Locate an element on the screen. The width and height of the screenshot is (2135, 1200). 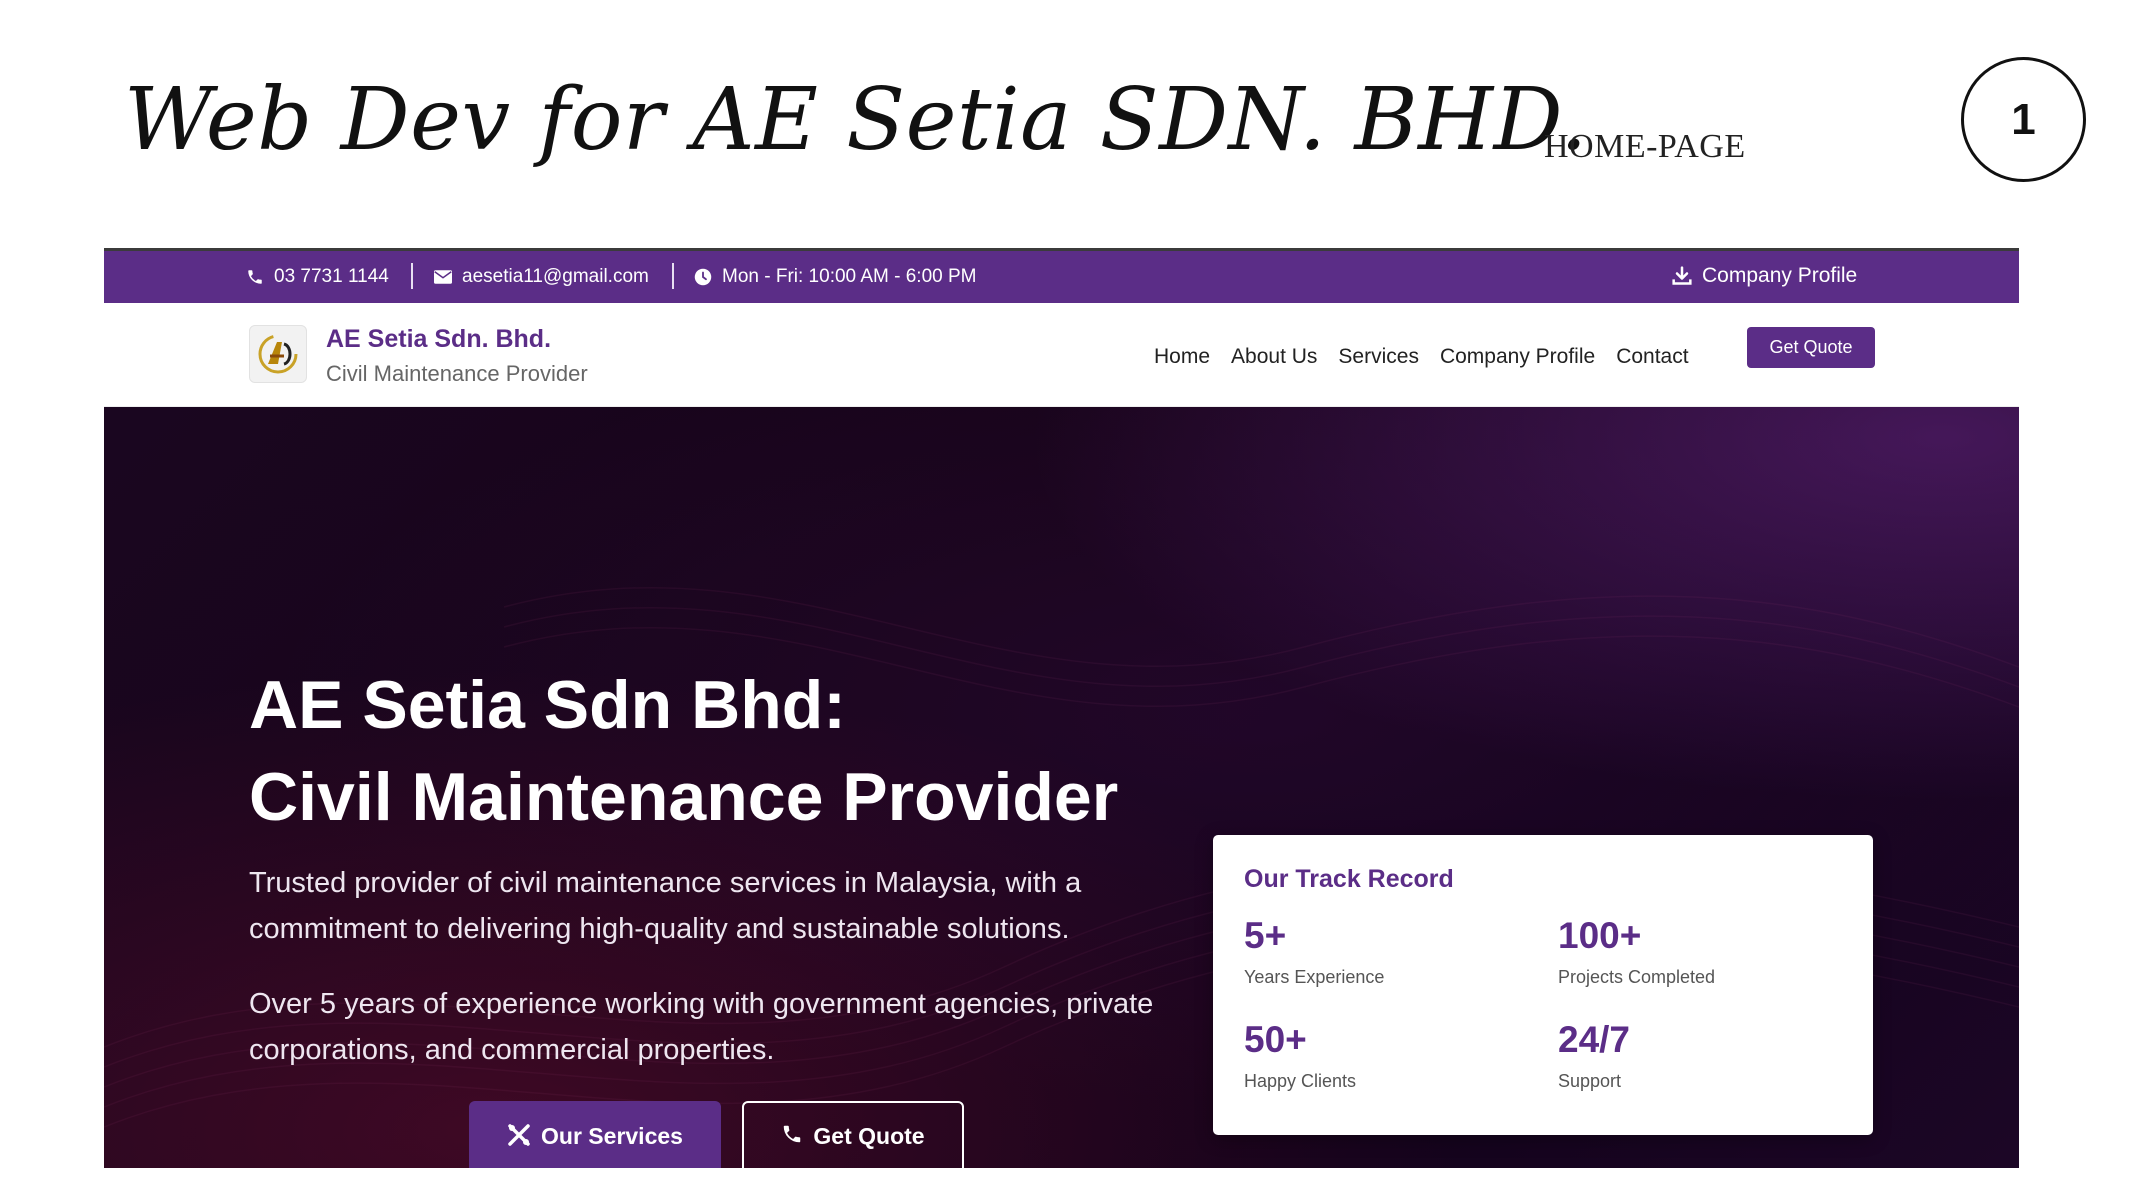
slide-subtitle: HOME-PAGE is located at coordinates (1645, 146).